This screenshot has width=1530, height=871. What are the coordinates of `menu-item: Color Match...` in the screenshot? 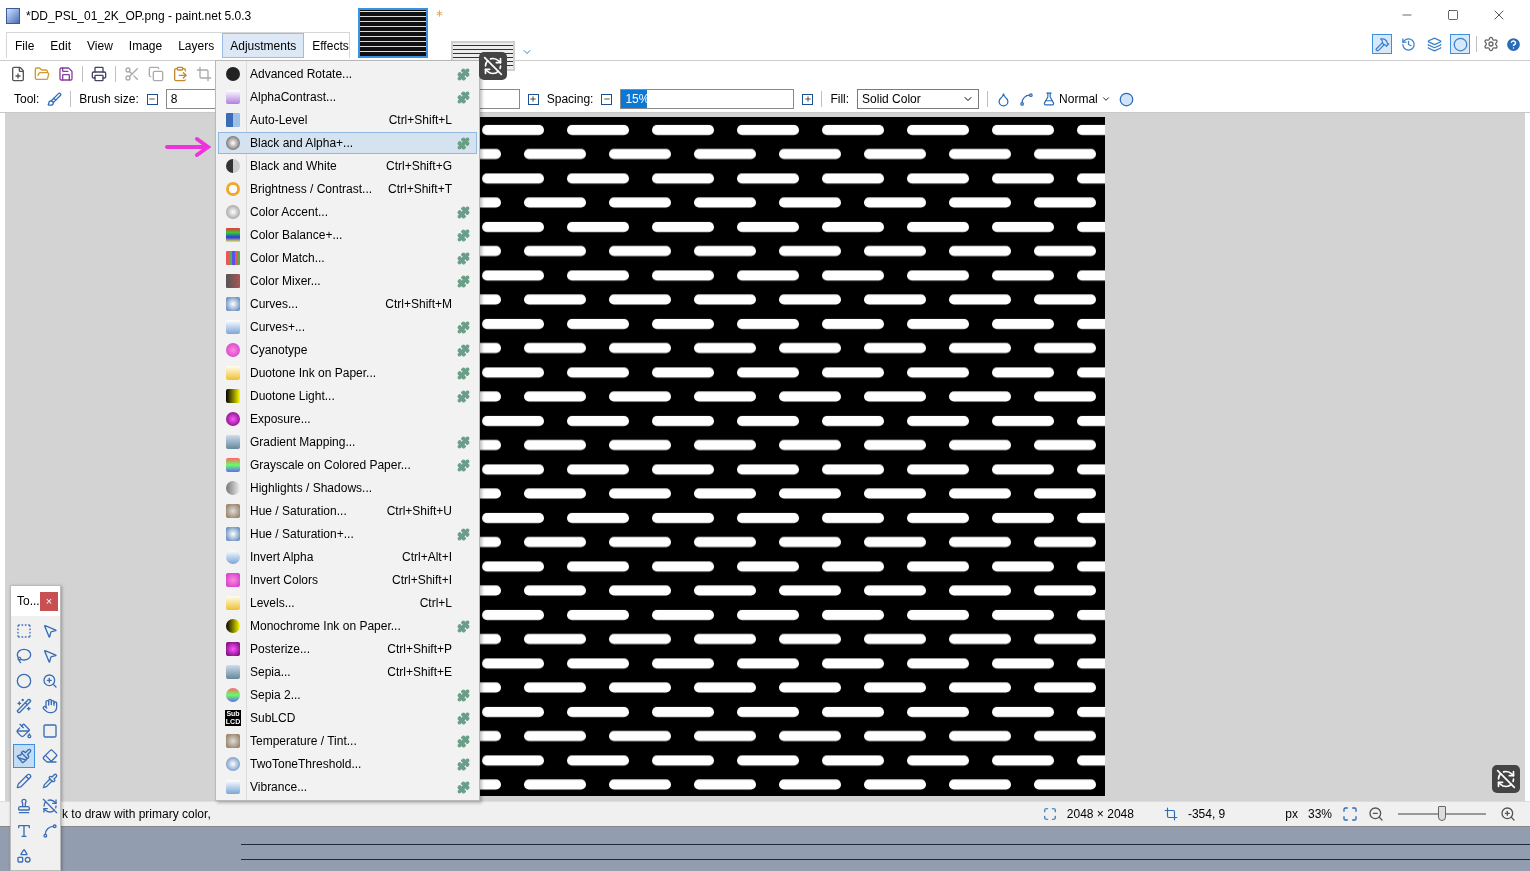 It's located at (347, 258).